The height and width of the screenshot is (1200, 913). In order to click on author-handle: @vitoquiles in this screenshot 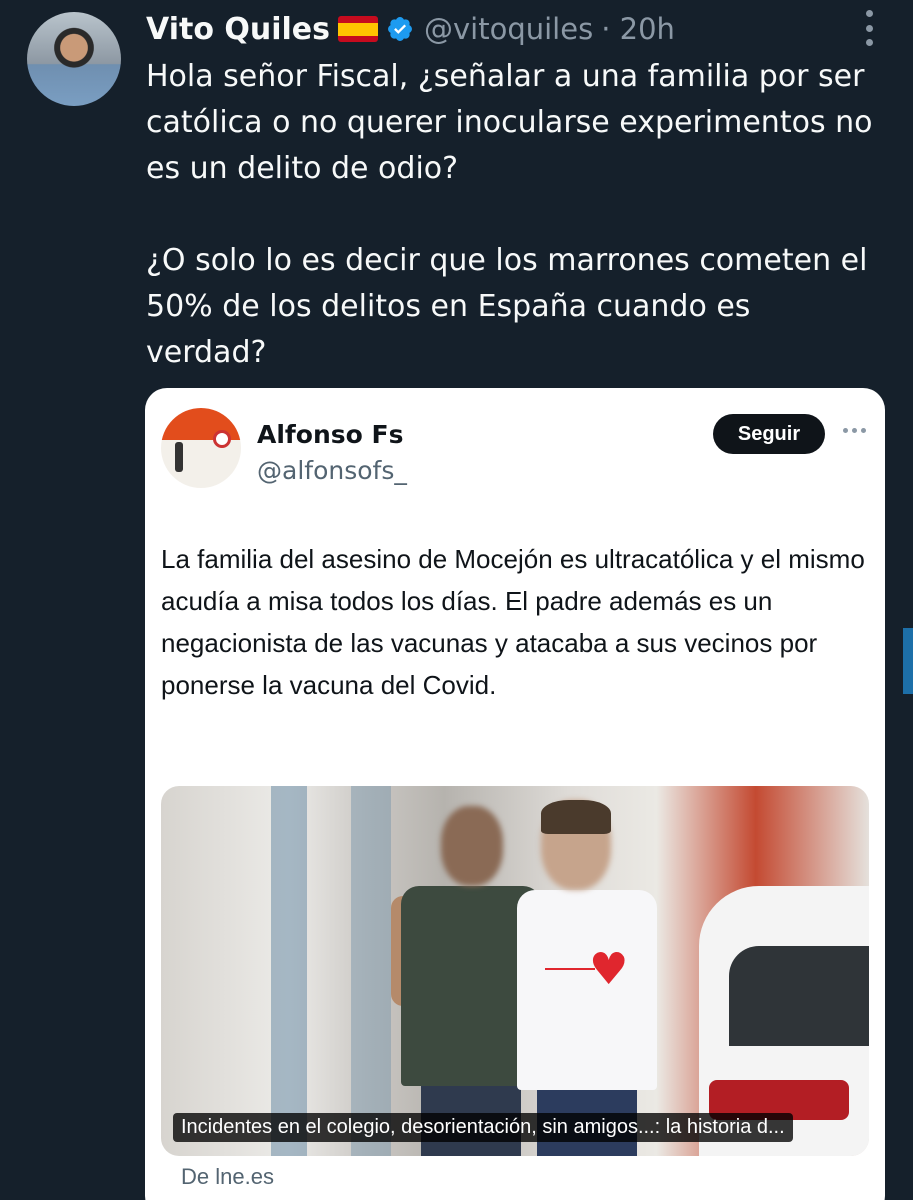, I will do `click(508, 29)`.